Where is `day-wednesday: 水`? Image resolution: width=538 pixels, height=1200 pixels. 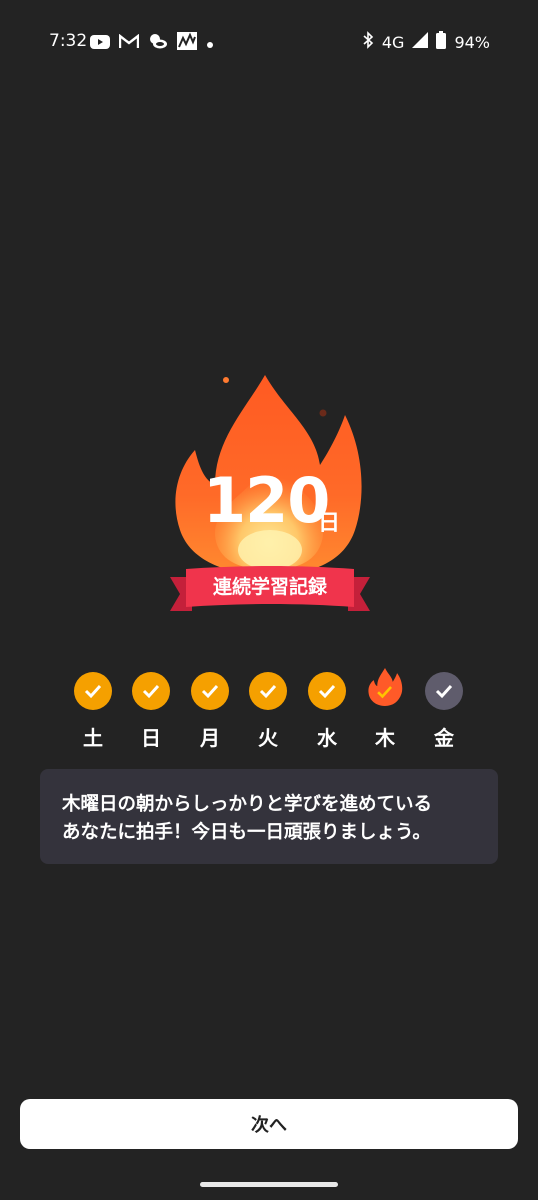 day-wednesday: 水 is located at coordinates (327, 711).